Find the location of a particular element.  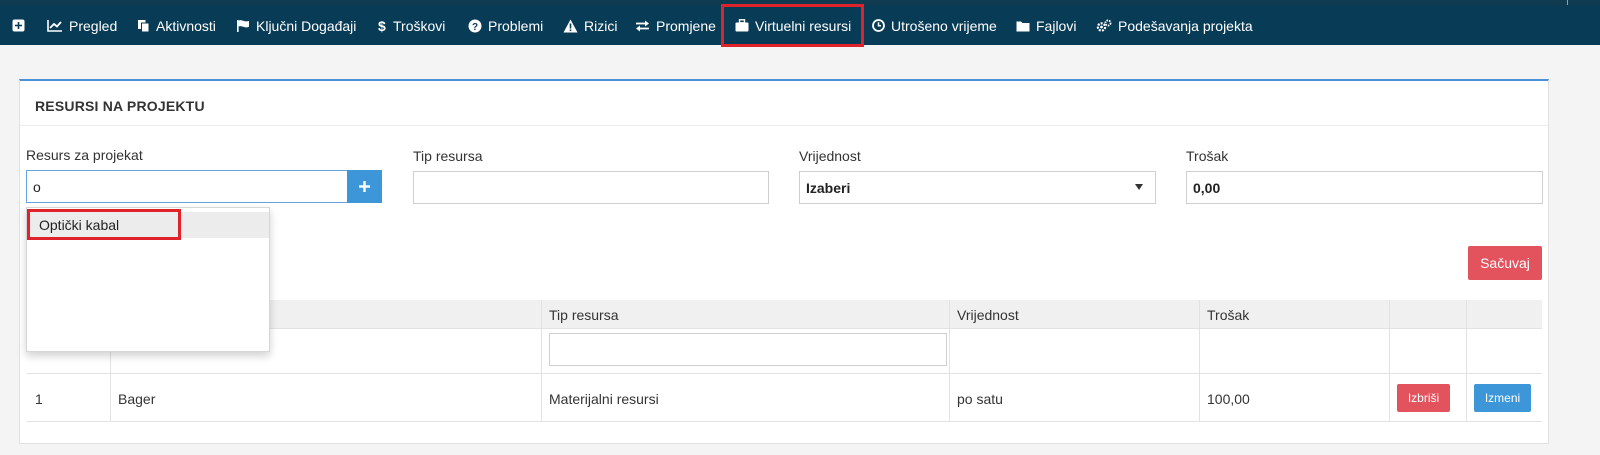

warning-icon is located at coordinates (570, 25).